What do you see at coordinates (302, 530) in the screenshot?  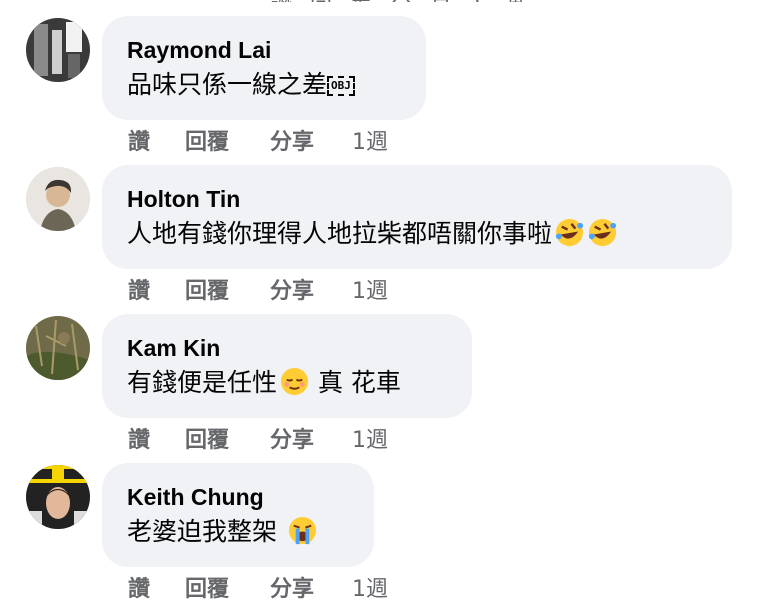 I see `loudly-crying-emoji` at bounding box center [302, 530].